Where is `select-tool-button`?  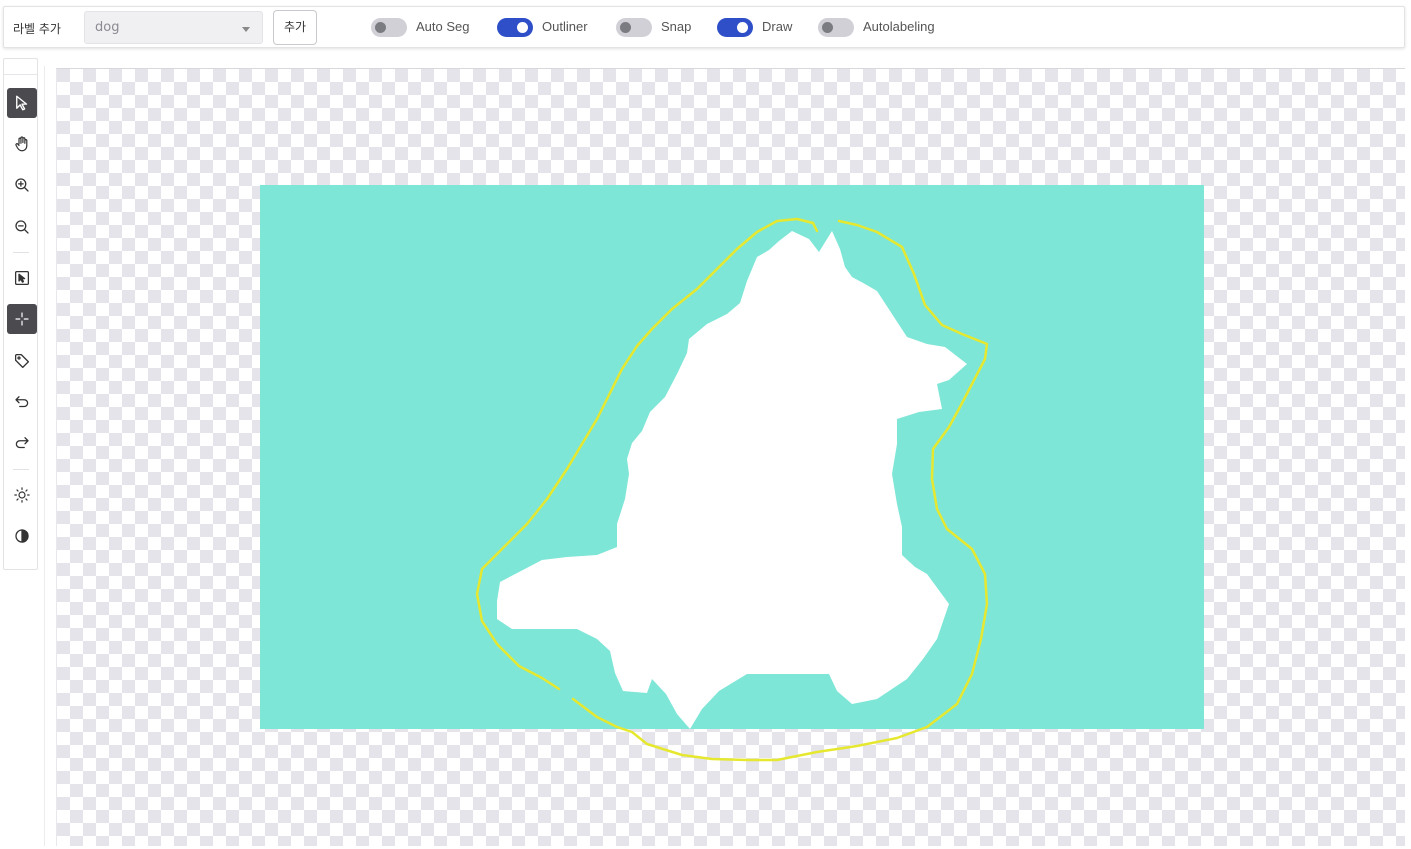
select-tool-button is located at coordinates (22, 103).